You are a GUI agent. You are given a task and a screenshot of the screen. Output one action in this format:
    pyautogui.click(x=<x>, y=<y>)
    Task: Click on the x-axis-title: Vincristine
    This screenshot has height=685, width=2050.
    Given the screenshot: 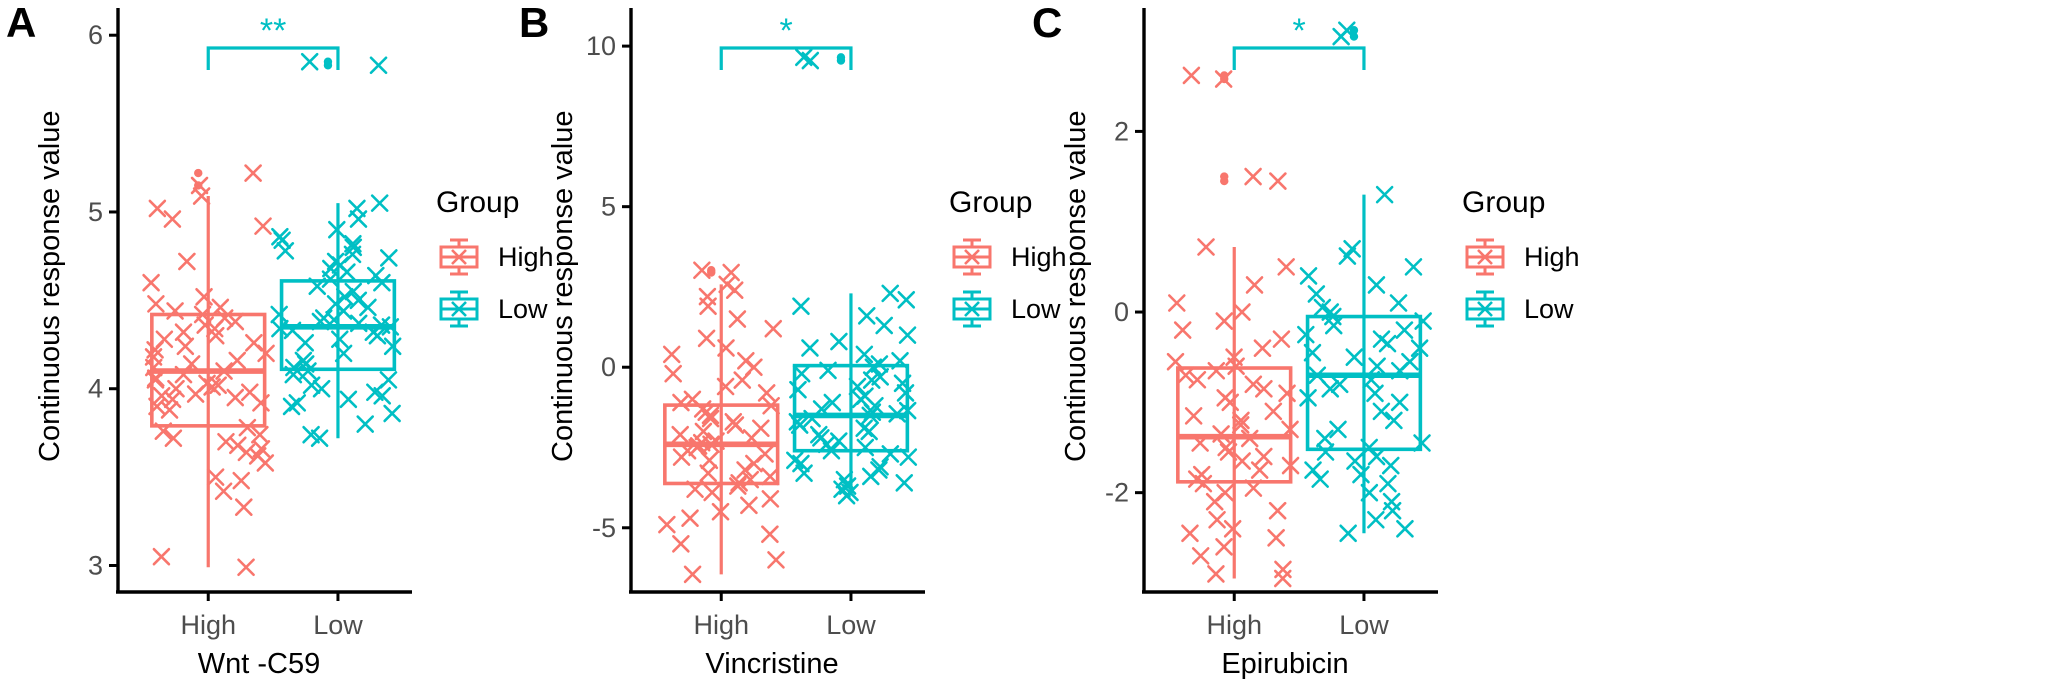 What is the action you would take?
    pyautogui.click(x=772, y=664)
    